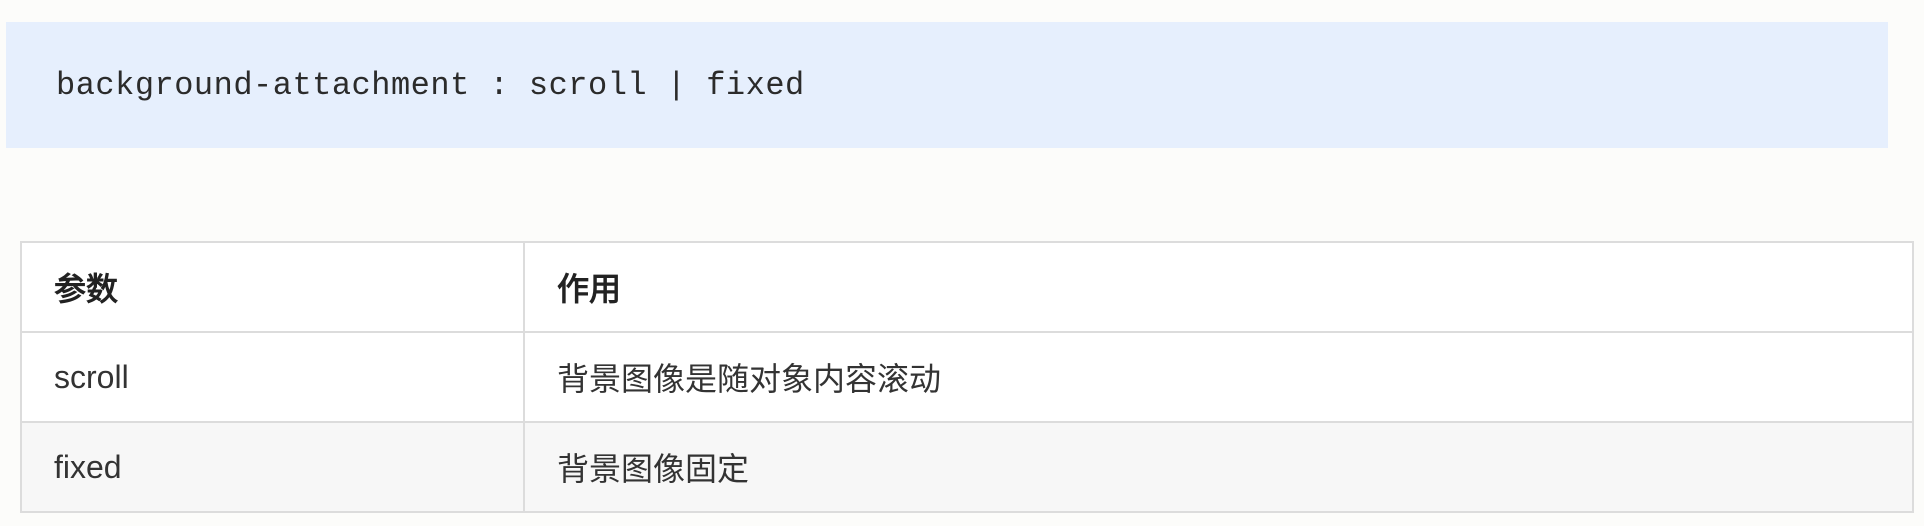  Describe the element at coordinates (430, 85) in the screenshot. I see `code-syntax: background-attachment : scroll | fixed` at that location.